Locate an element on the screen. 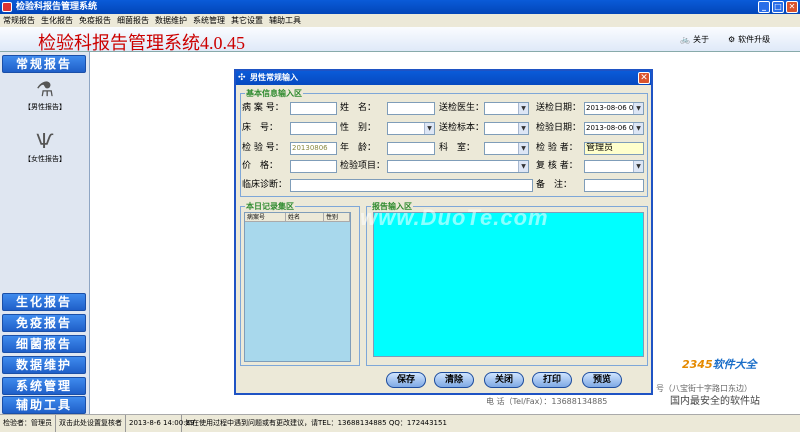 This screenshot has width=800, height=432. check-no-label: 检 验 号： is located at coordinates (263, 148).